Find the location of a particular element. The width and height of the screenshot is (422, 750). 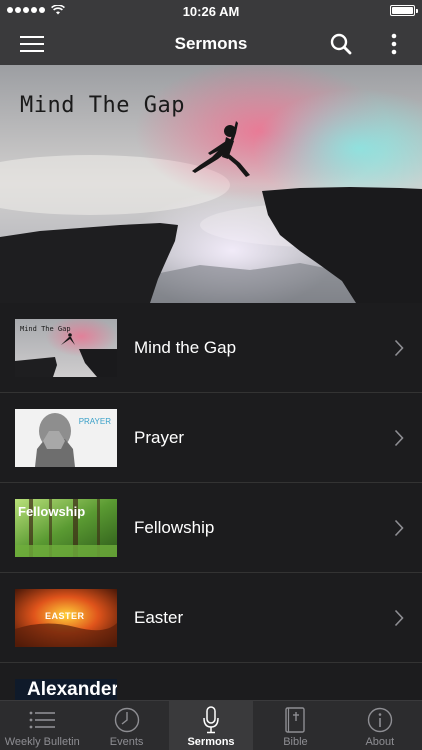

thumbnail-title: PRAYER is located at coordinates (94, 421).